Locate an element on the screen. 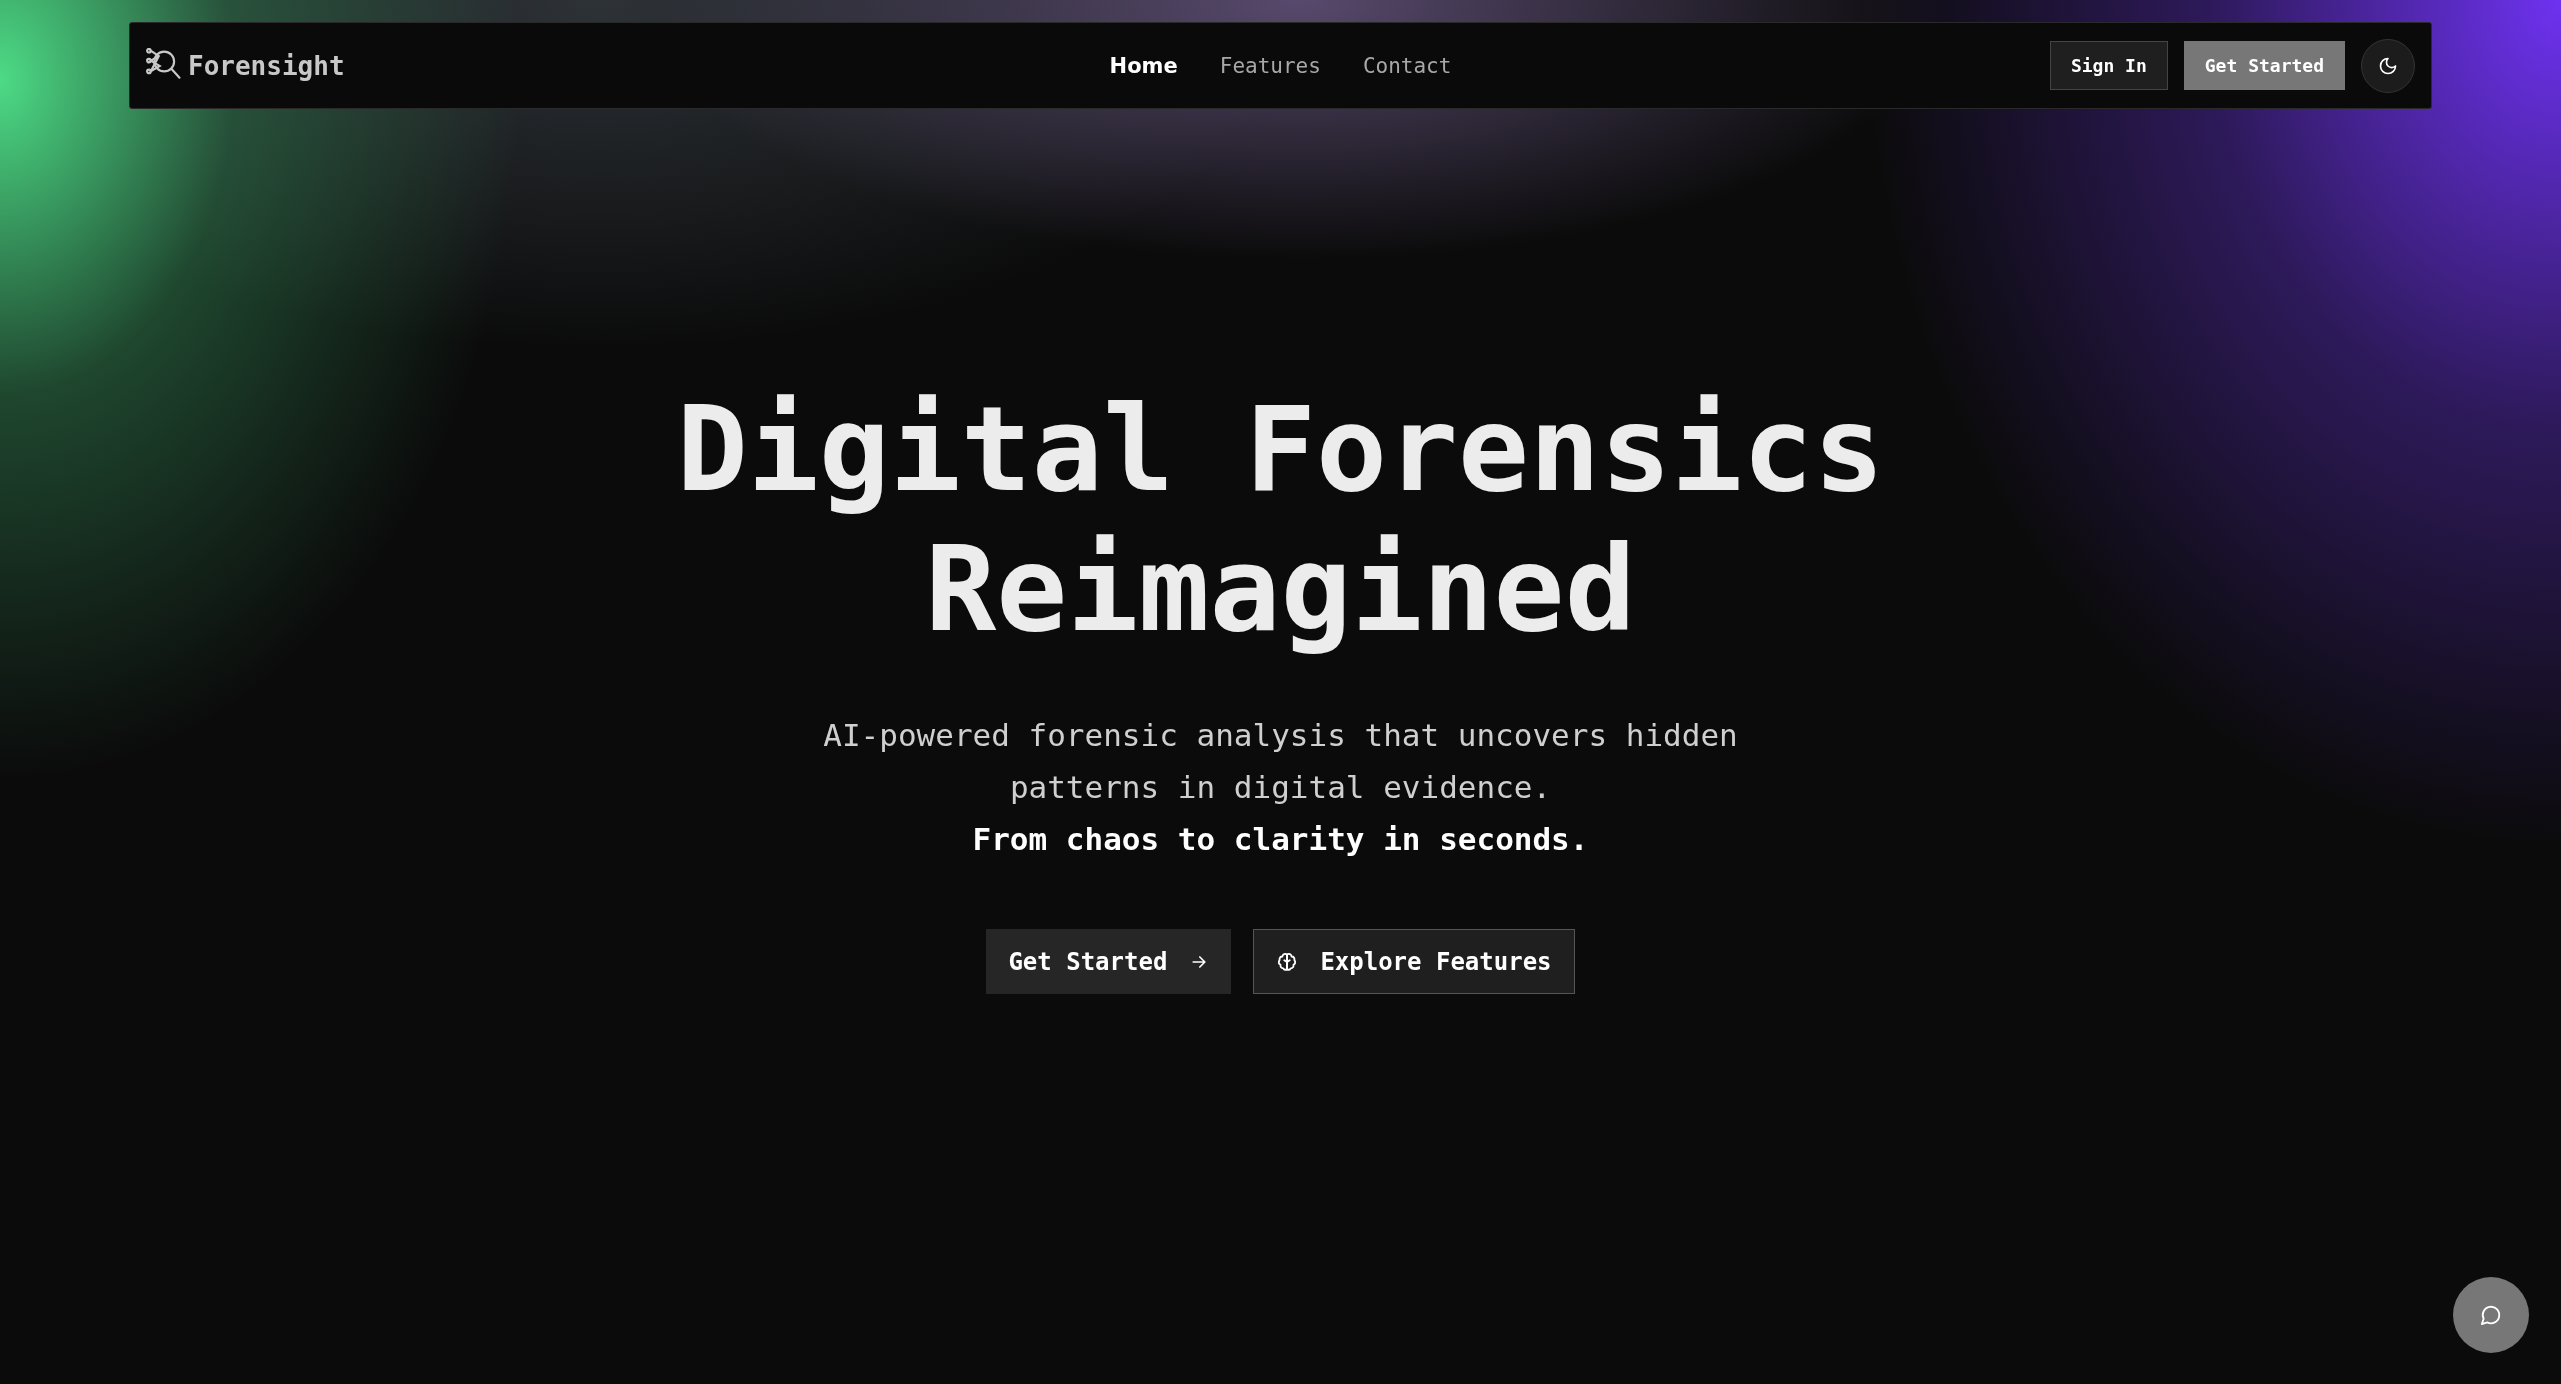 The image size is (2561, 1384). moon-icon is located at coordinates (2388, 65).